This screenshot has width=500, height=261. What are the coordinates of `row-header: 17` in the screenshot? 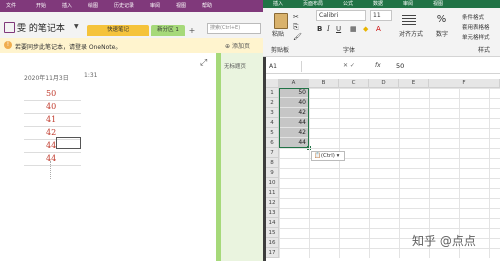 It's located at (272, 253).